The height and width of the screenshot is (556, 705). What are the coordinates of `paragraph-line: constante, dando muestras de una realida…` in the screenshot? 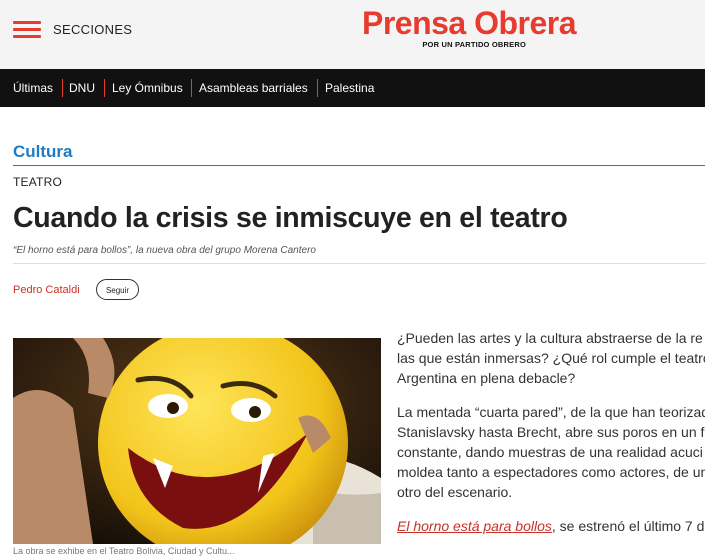 It's located at (550, 452).